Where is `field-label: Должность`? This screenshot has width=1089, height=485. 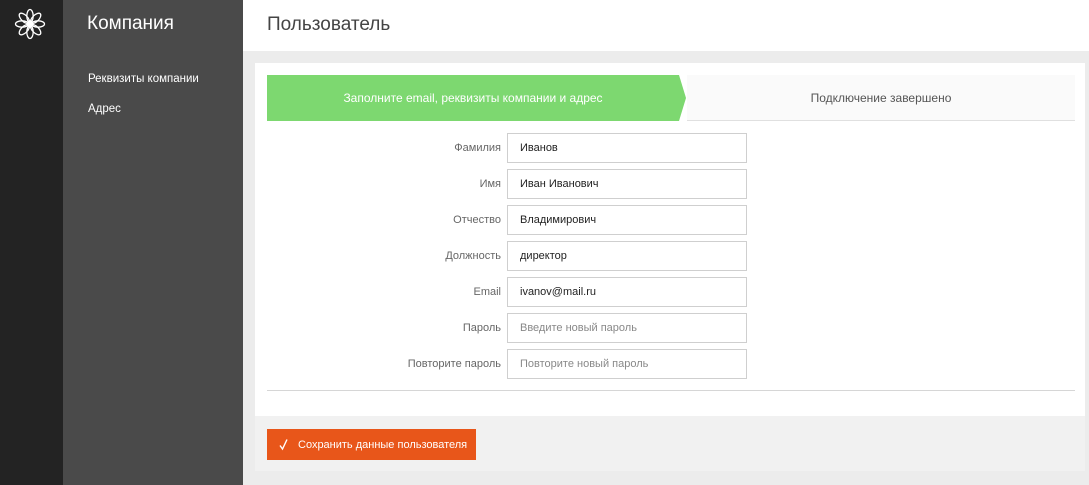
field-label: Должность is located at coordinates (473, 256).